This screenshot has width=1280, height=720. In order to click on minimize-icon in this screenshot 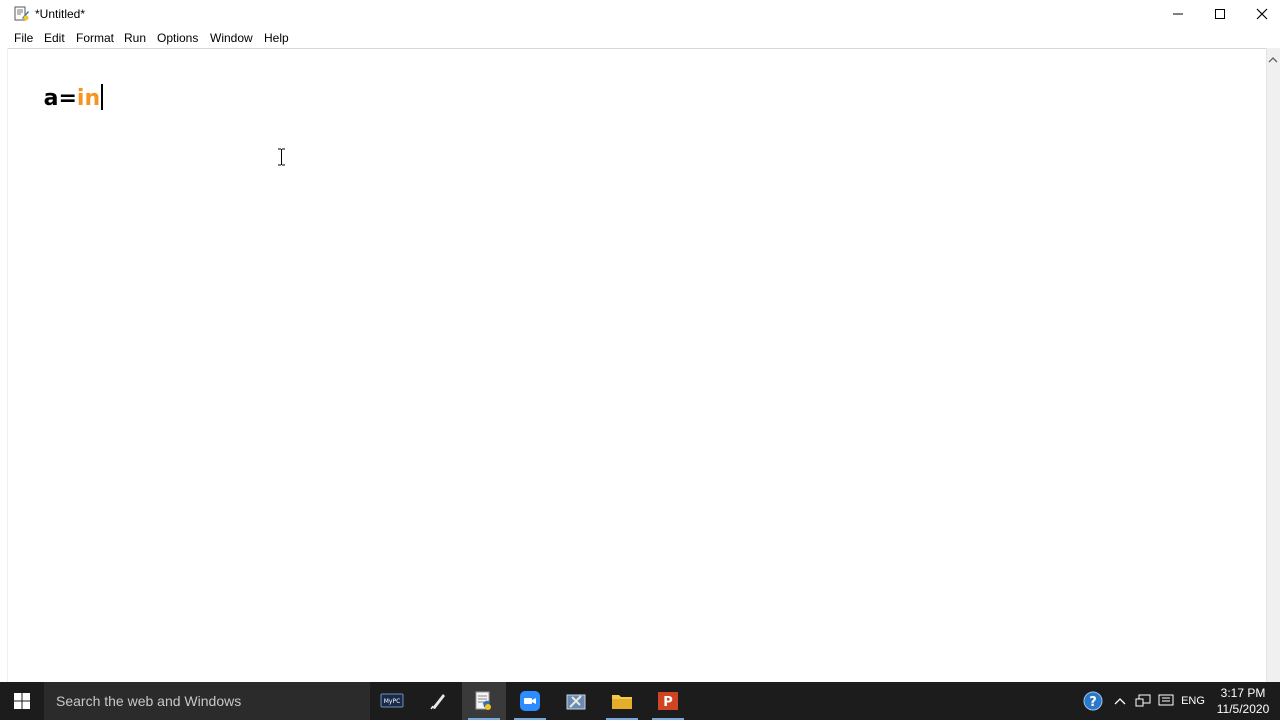, I will do `click(1178, 14)`.